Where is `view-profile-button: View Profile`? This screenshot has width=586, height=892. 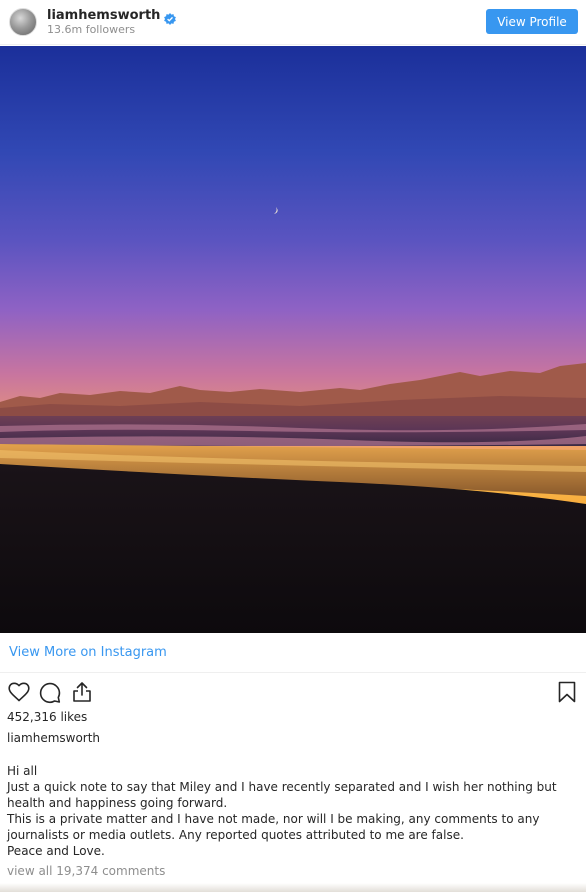
view-profile-button: View Profile is located at coordinates (532, 21).